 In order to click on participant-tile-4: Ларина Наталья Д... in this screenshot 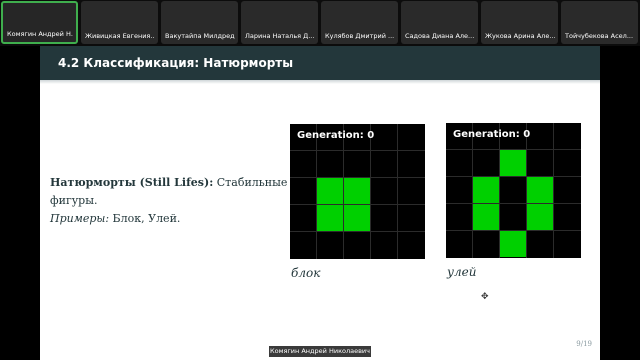, I will do `click(279, 22)`.